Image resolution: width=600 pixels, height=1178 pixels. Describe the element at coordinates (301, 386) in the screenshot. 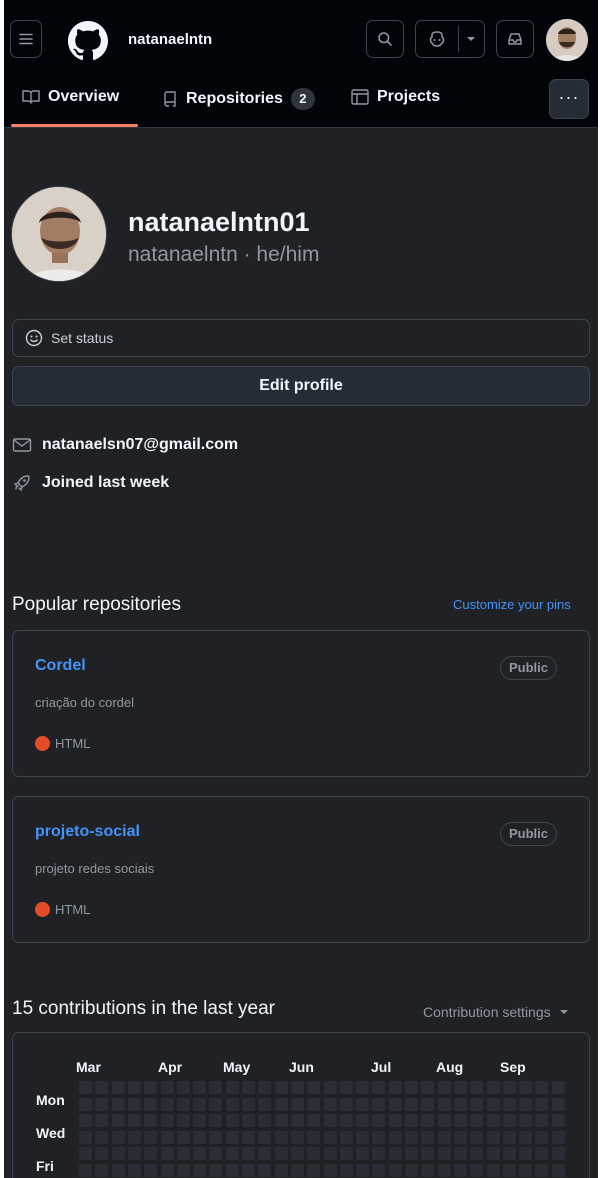

I see `edit-profile-button: Edit profile` at that location.